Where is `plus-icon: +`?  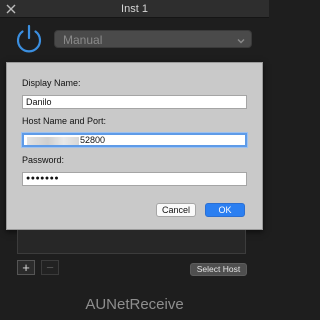 plus-icon: + is located at coordinates (26, 267).